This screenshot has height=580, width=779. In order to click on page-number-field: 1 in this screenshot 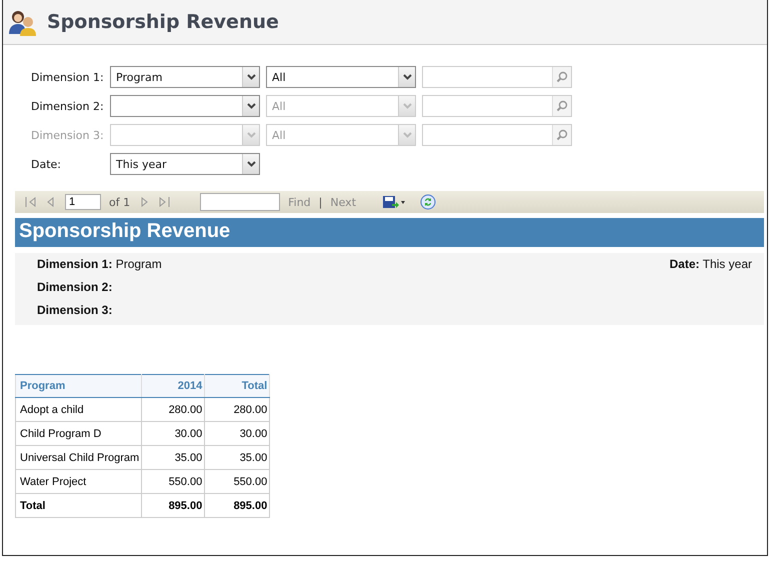, I will do `click(83, 202)`.